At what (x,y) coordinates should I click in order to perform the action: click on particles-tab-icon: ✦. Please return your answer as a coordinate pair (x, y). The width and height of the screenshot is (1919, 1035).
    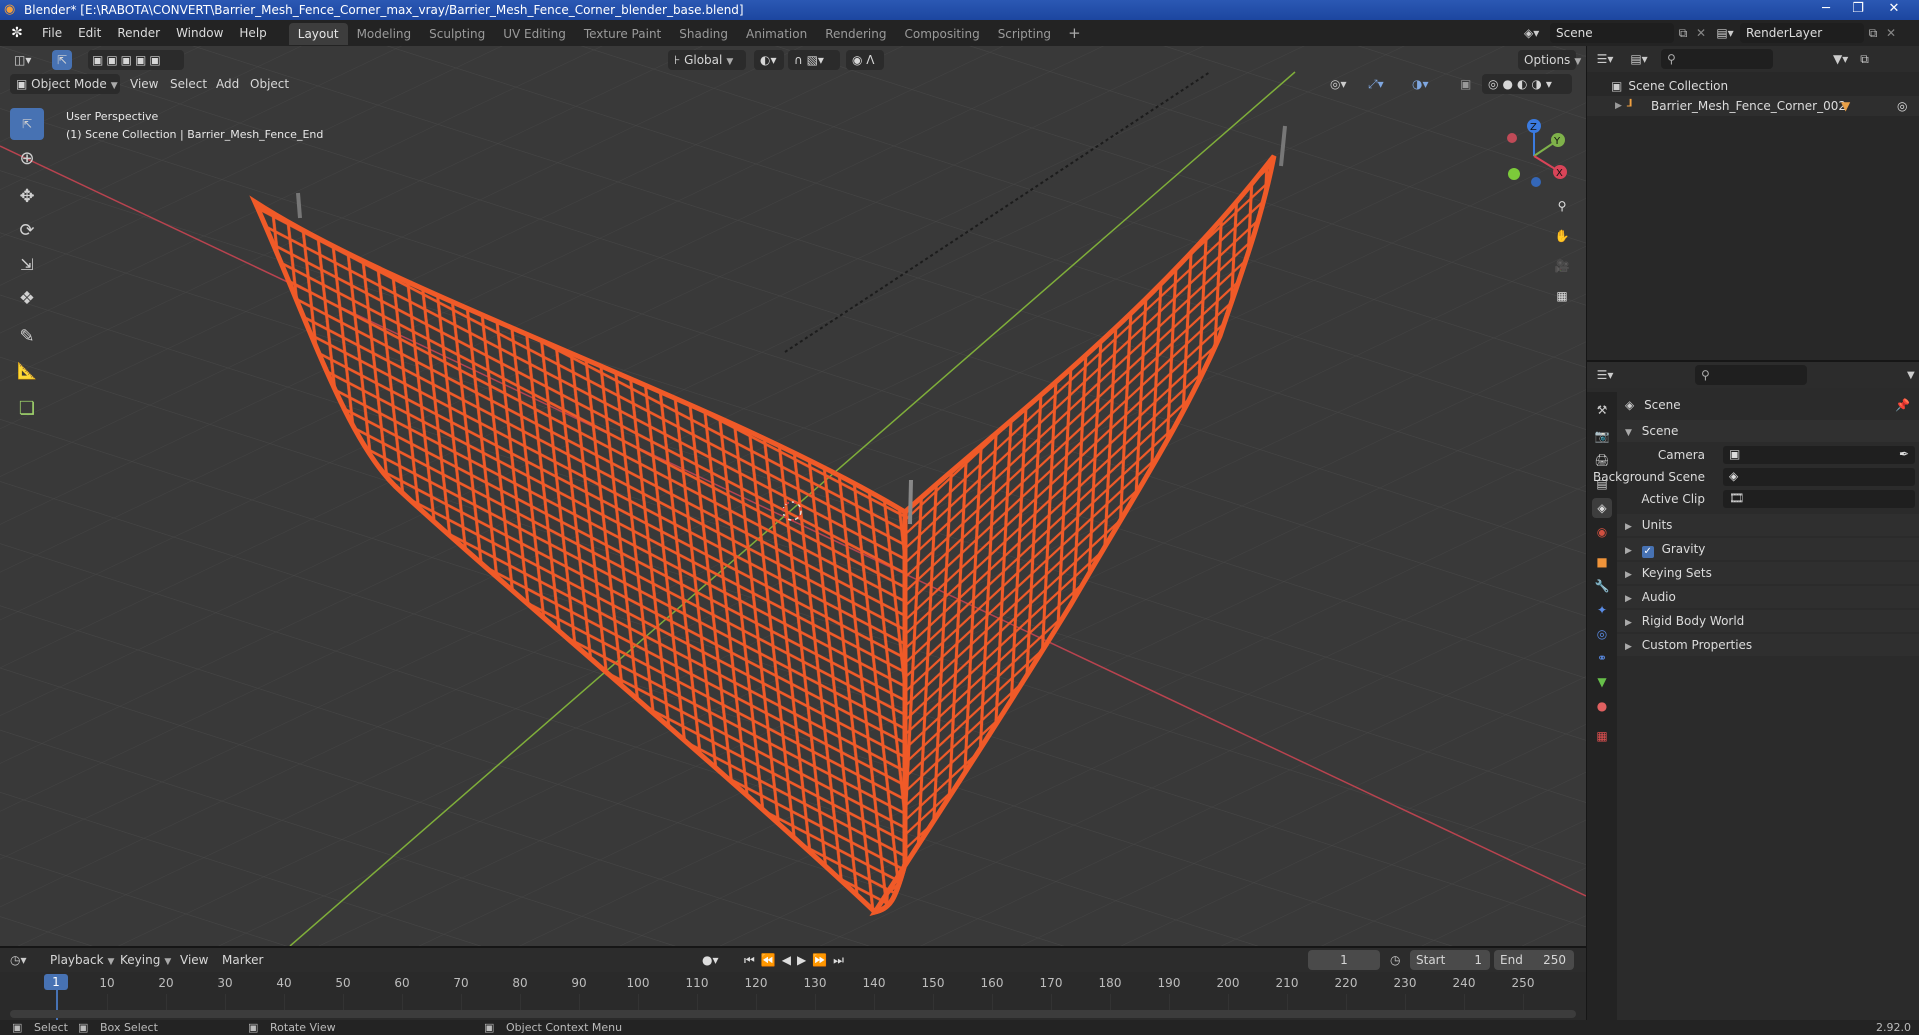
    Looking at the image, I should click on (1602, 610).